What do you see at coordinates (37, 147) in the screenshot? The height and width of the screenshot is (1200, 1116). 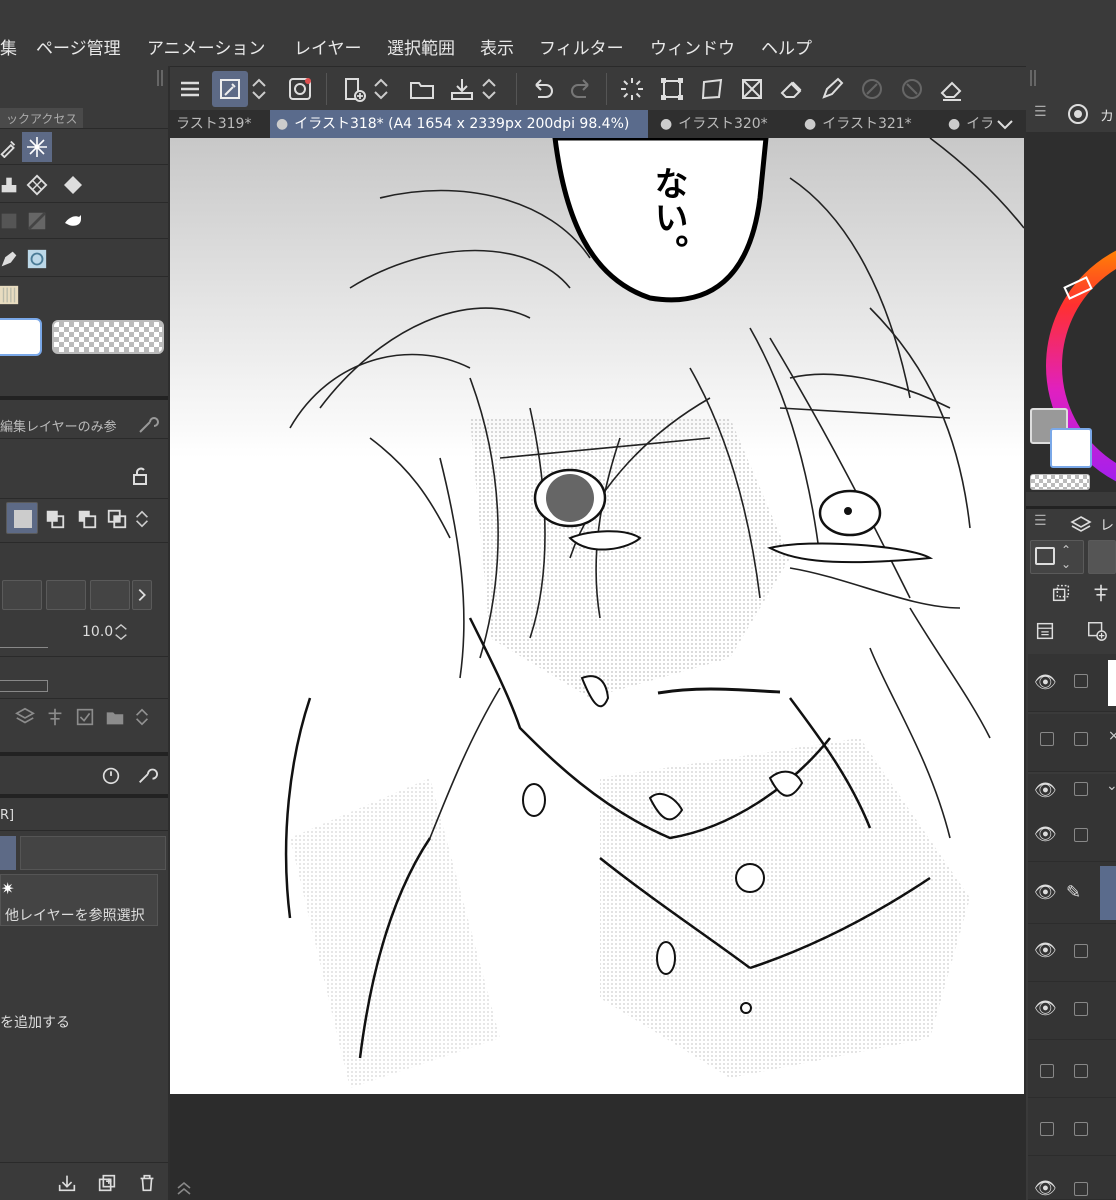 I see `sparkle-icon` at bounding box center [37, 147].